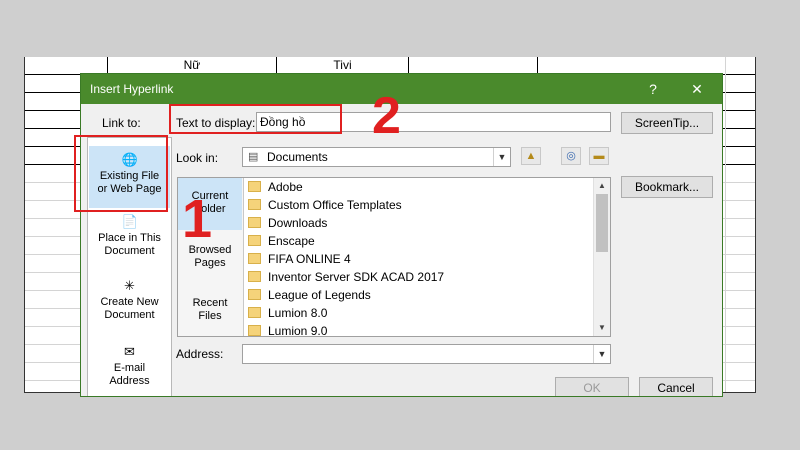 Image resolution: width=800 pixels, height=450 pixels. I want to click on look-in-value: Documents, so click(297, 157).